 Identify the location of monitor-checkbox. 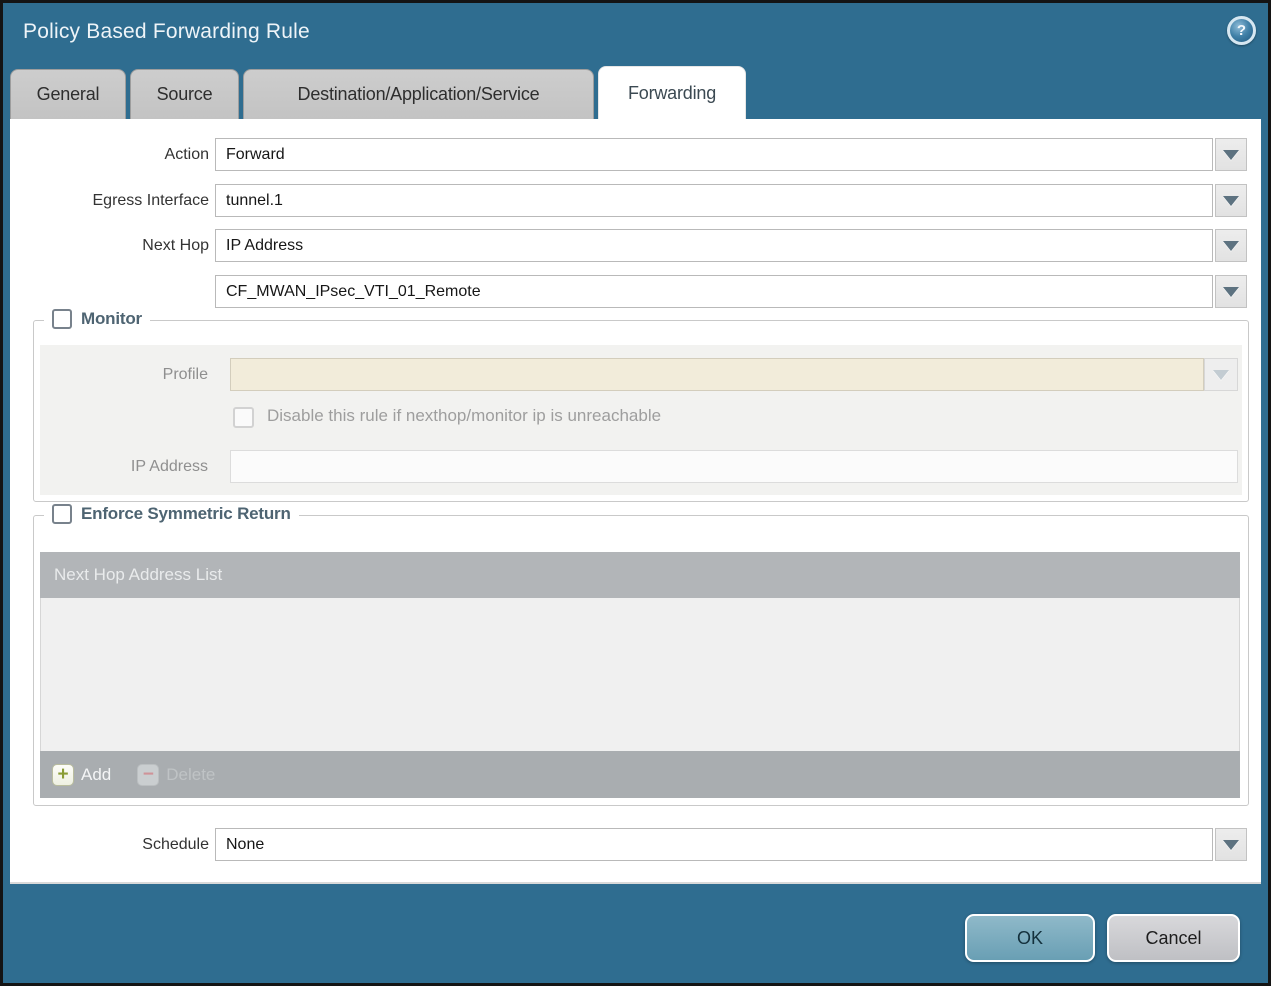
(62, 319).